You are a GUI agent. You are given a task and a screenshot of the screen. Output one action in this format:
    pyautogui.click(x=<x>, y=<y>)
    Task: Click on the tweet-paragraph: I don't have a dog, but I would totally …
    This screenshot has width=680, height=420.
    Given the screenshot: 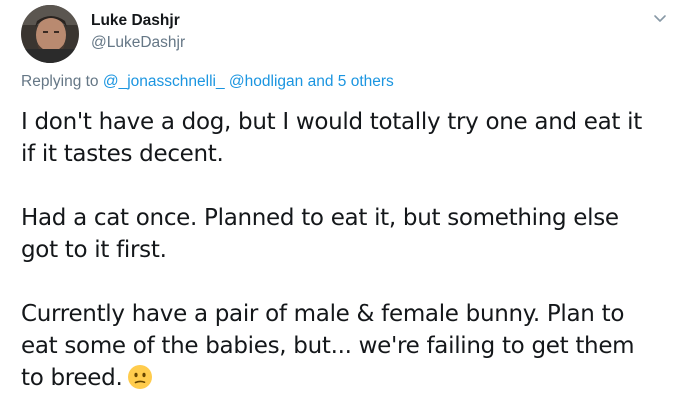 What is the action you would take?
    pyautogui.click(x=331, y=138)
    